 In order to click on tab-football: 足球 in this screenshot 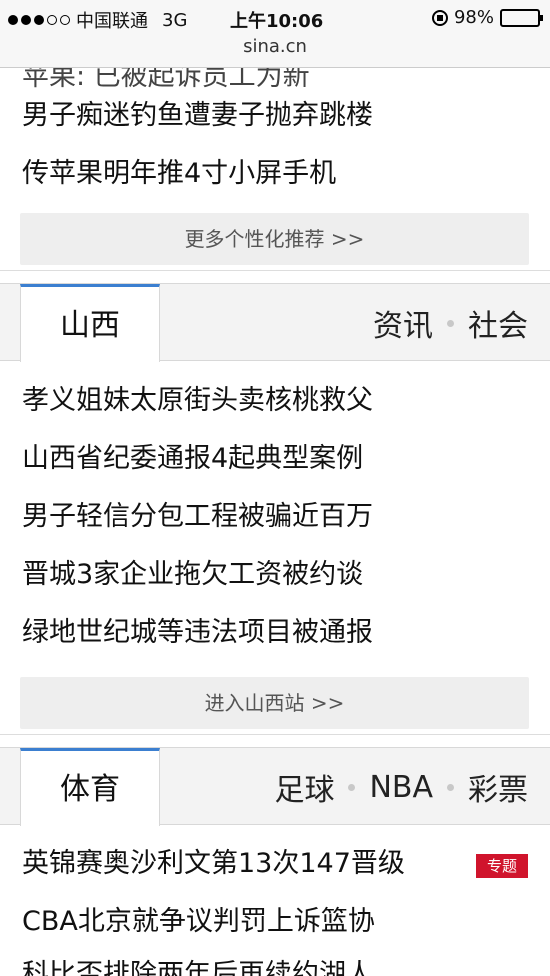, I will do `click(304, 787)`.